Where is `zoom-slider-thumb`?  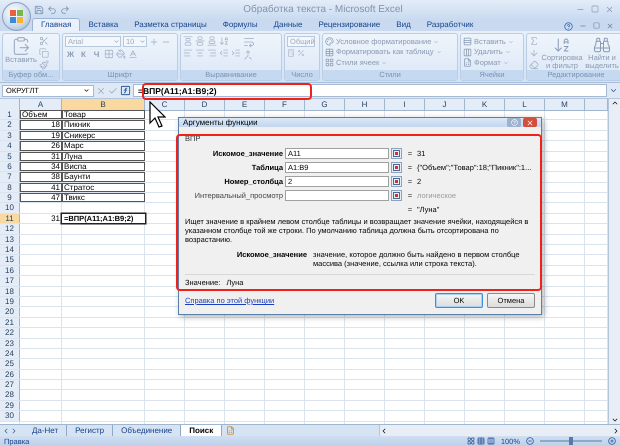
zoom-slider-thumb is located at coordinates (571, 441).